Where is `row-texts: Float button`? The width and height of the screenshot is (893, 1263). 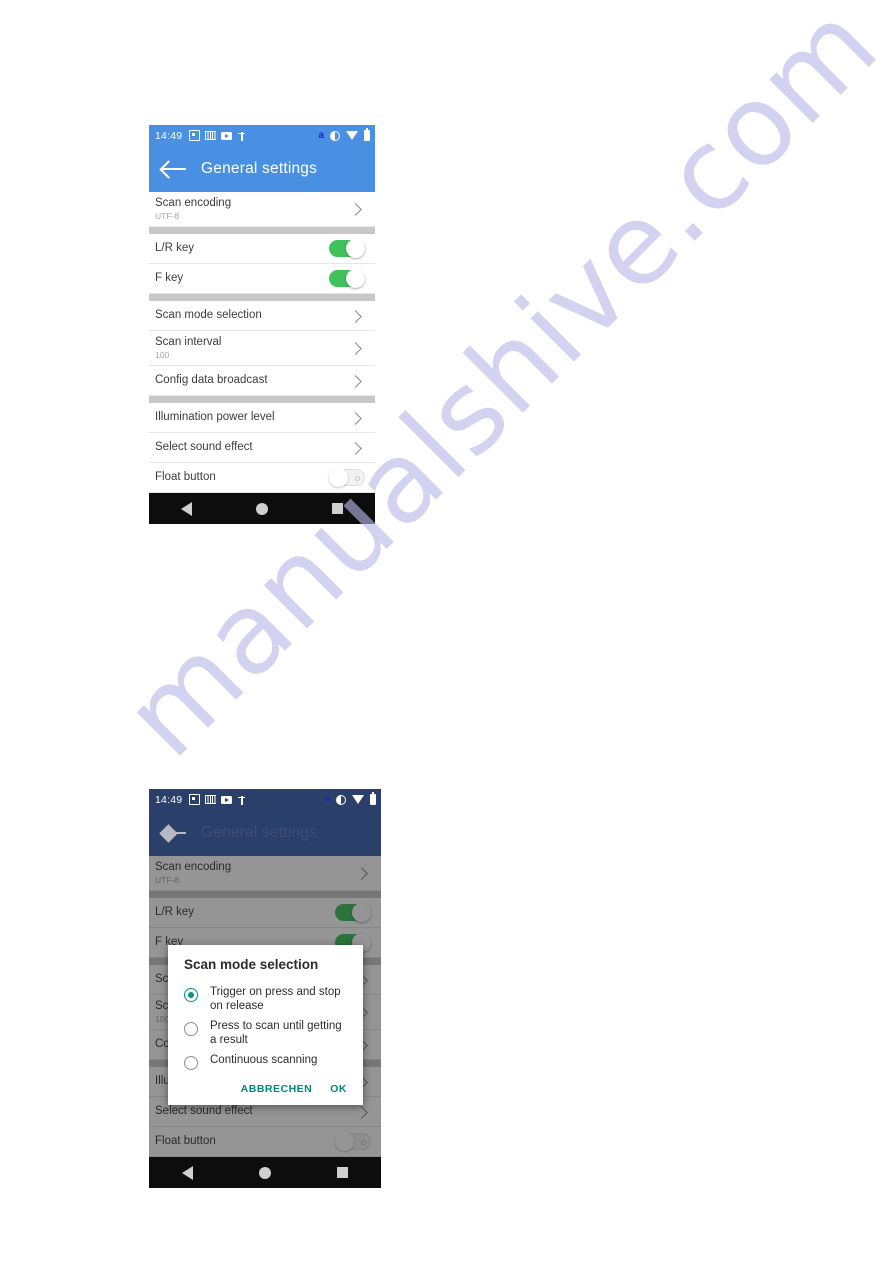 row-texts: Float button is located at coordinates (242, 477).